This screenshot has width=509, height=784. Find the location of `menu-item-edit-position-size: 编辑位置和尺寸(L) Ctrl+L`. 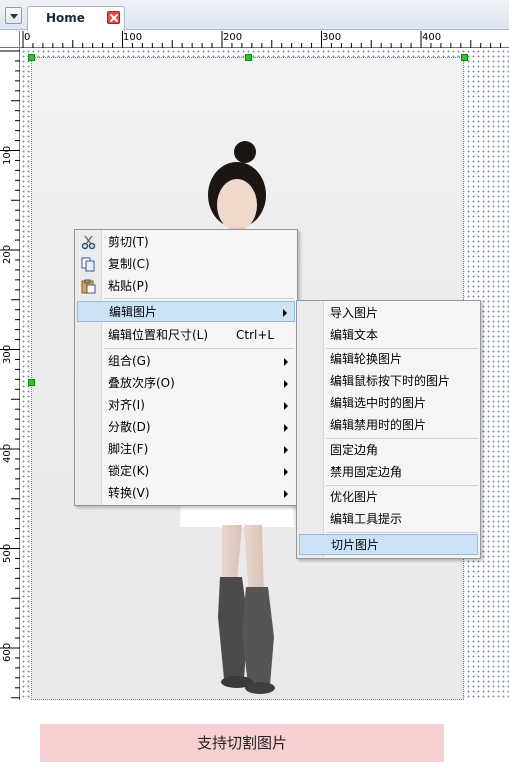

menu-item-edit-position-size: 编辑位置和尺寸(L) Ctrl+L is located at coordinates (186, 335).